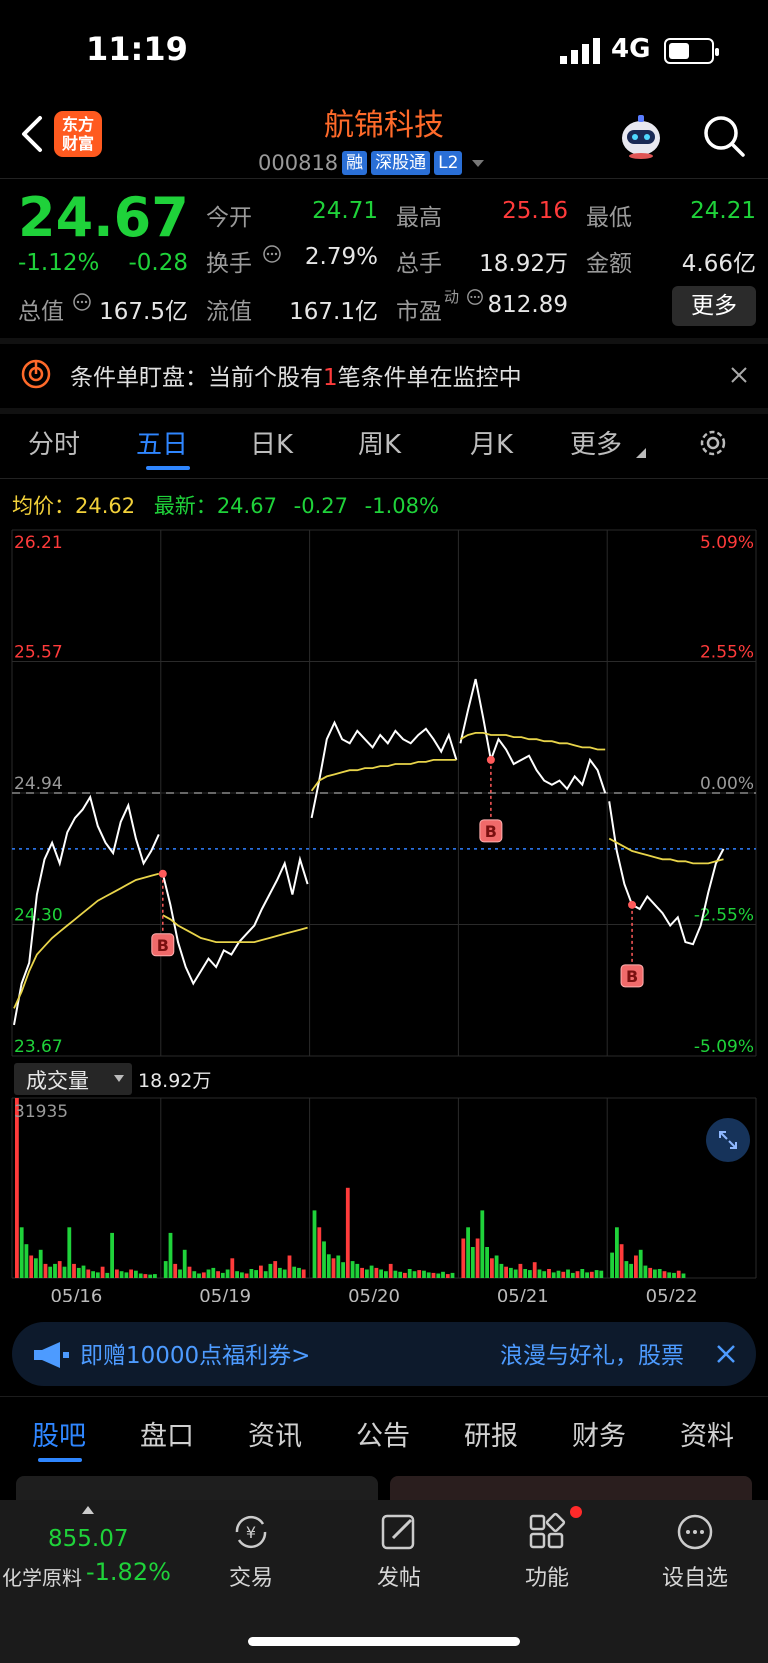 The width and height of the screenshot is (768, 1663). I want to click on index-name: 化学原料, so click(42, 1576).